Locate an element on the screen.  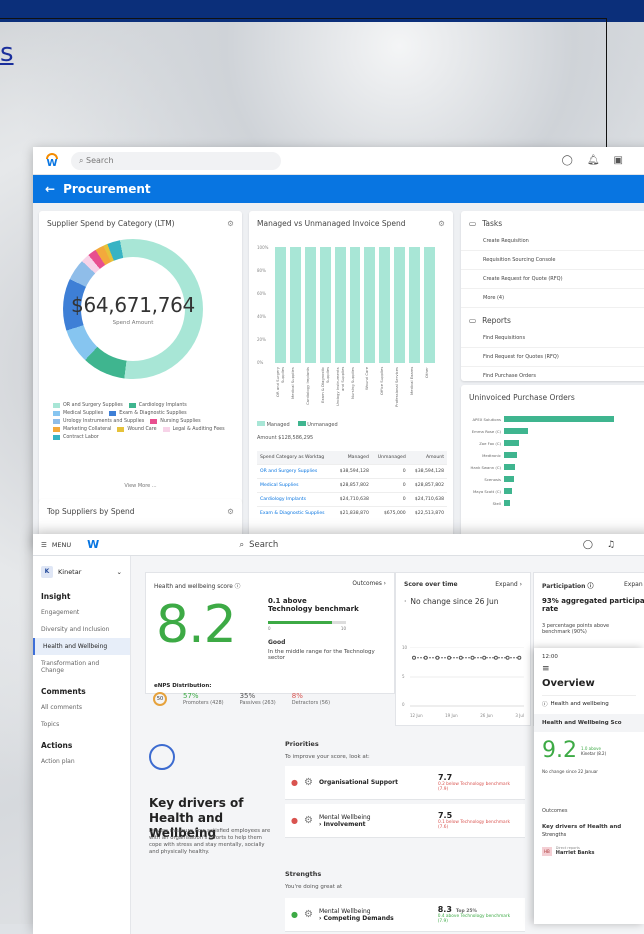
table-cell: Medical Supplies is located at coordinates (295, 485).